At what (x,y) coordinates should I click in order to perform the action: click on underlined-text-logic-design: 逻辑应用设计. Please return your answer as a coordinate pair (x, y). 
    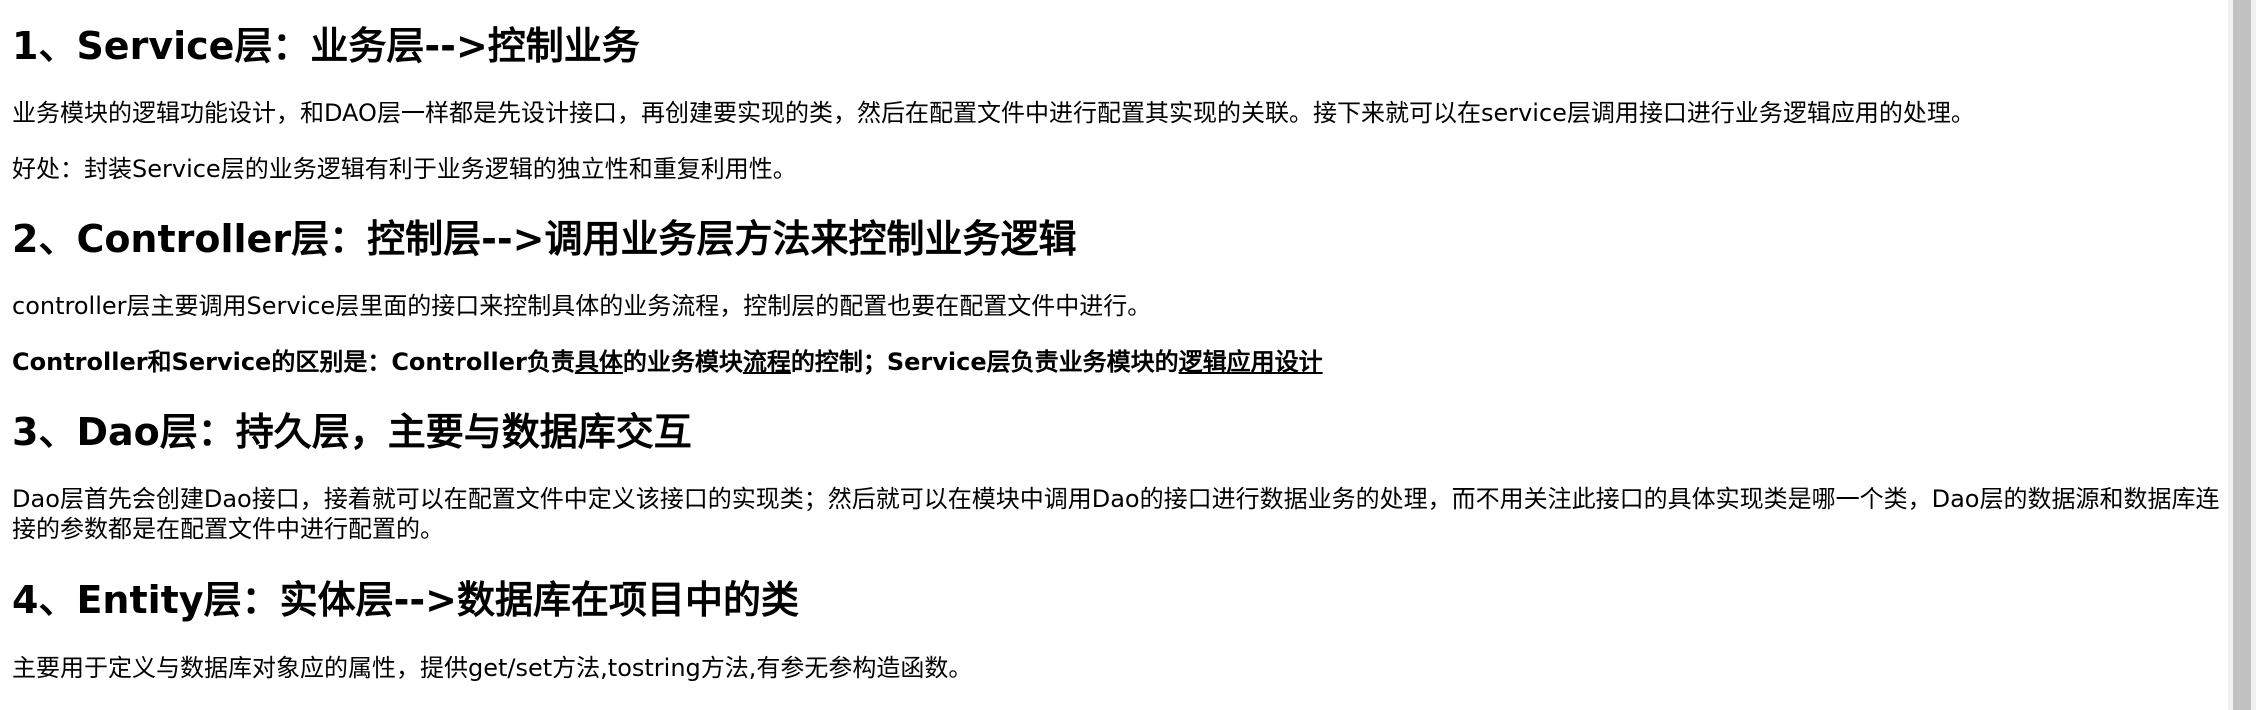
    Looking at the image, I should click on (1250, 362).